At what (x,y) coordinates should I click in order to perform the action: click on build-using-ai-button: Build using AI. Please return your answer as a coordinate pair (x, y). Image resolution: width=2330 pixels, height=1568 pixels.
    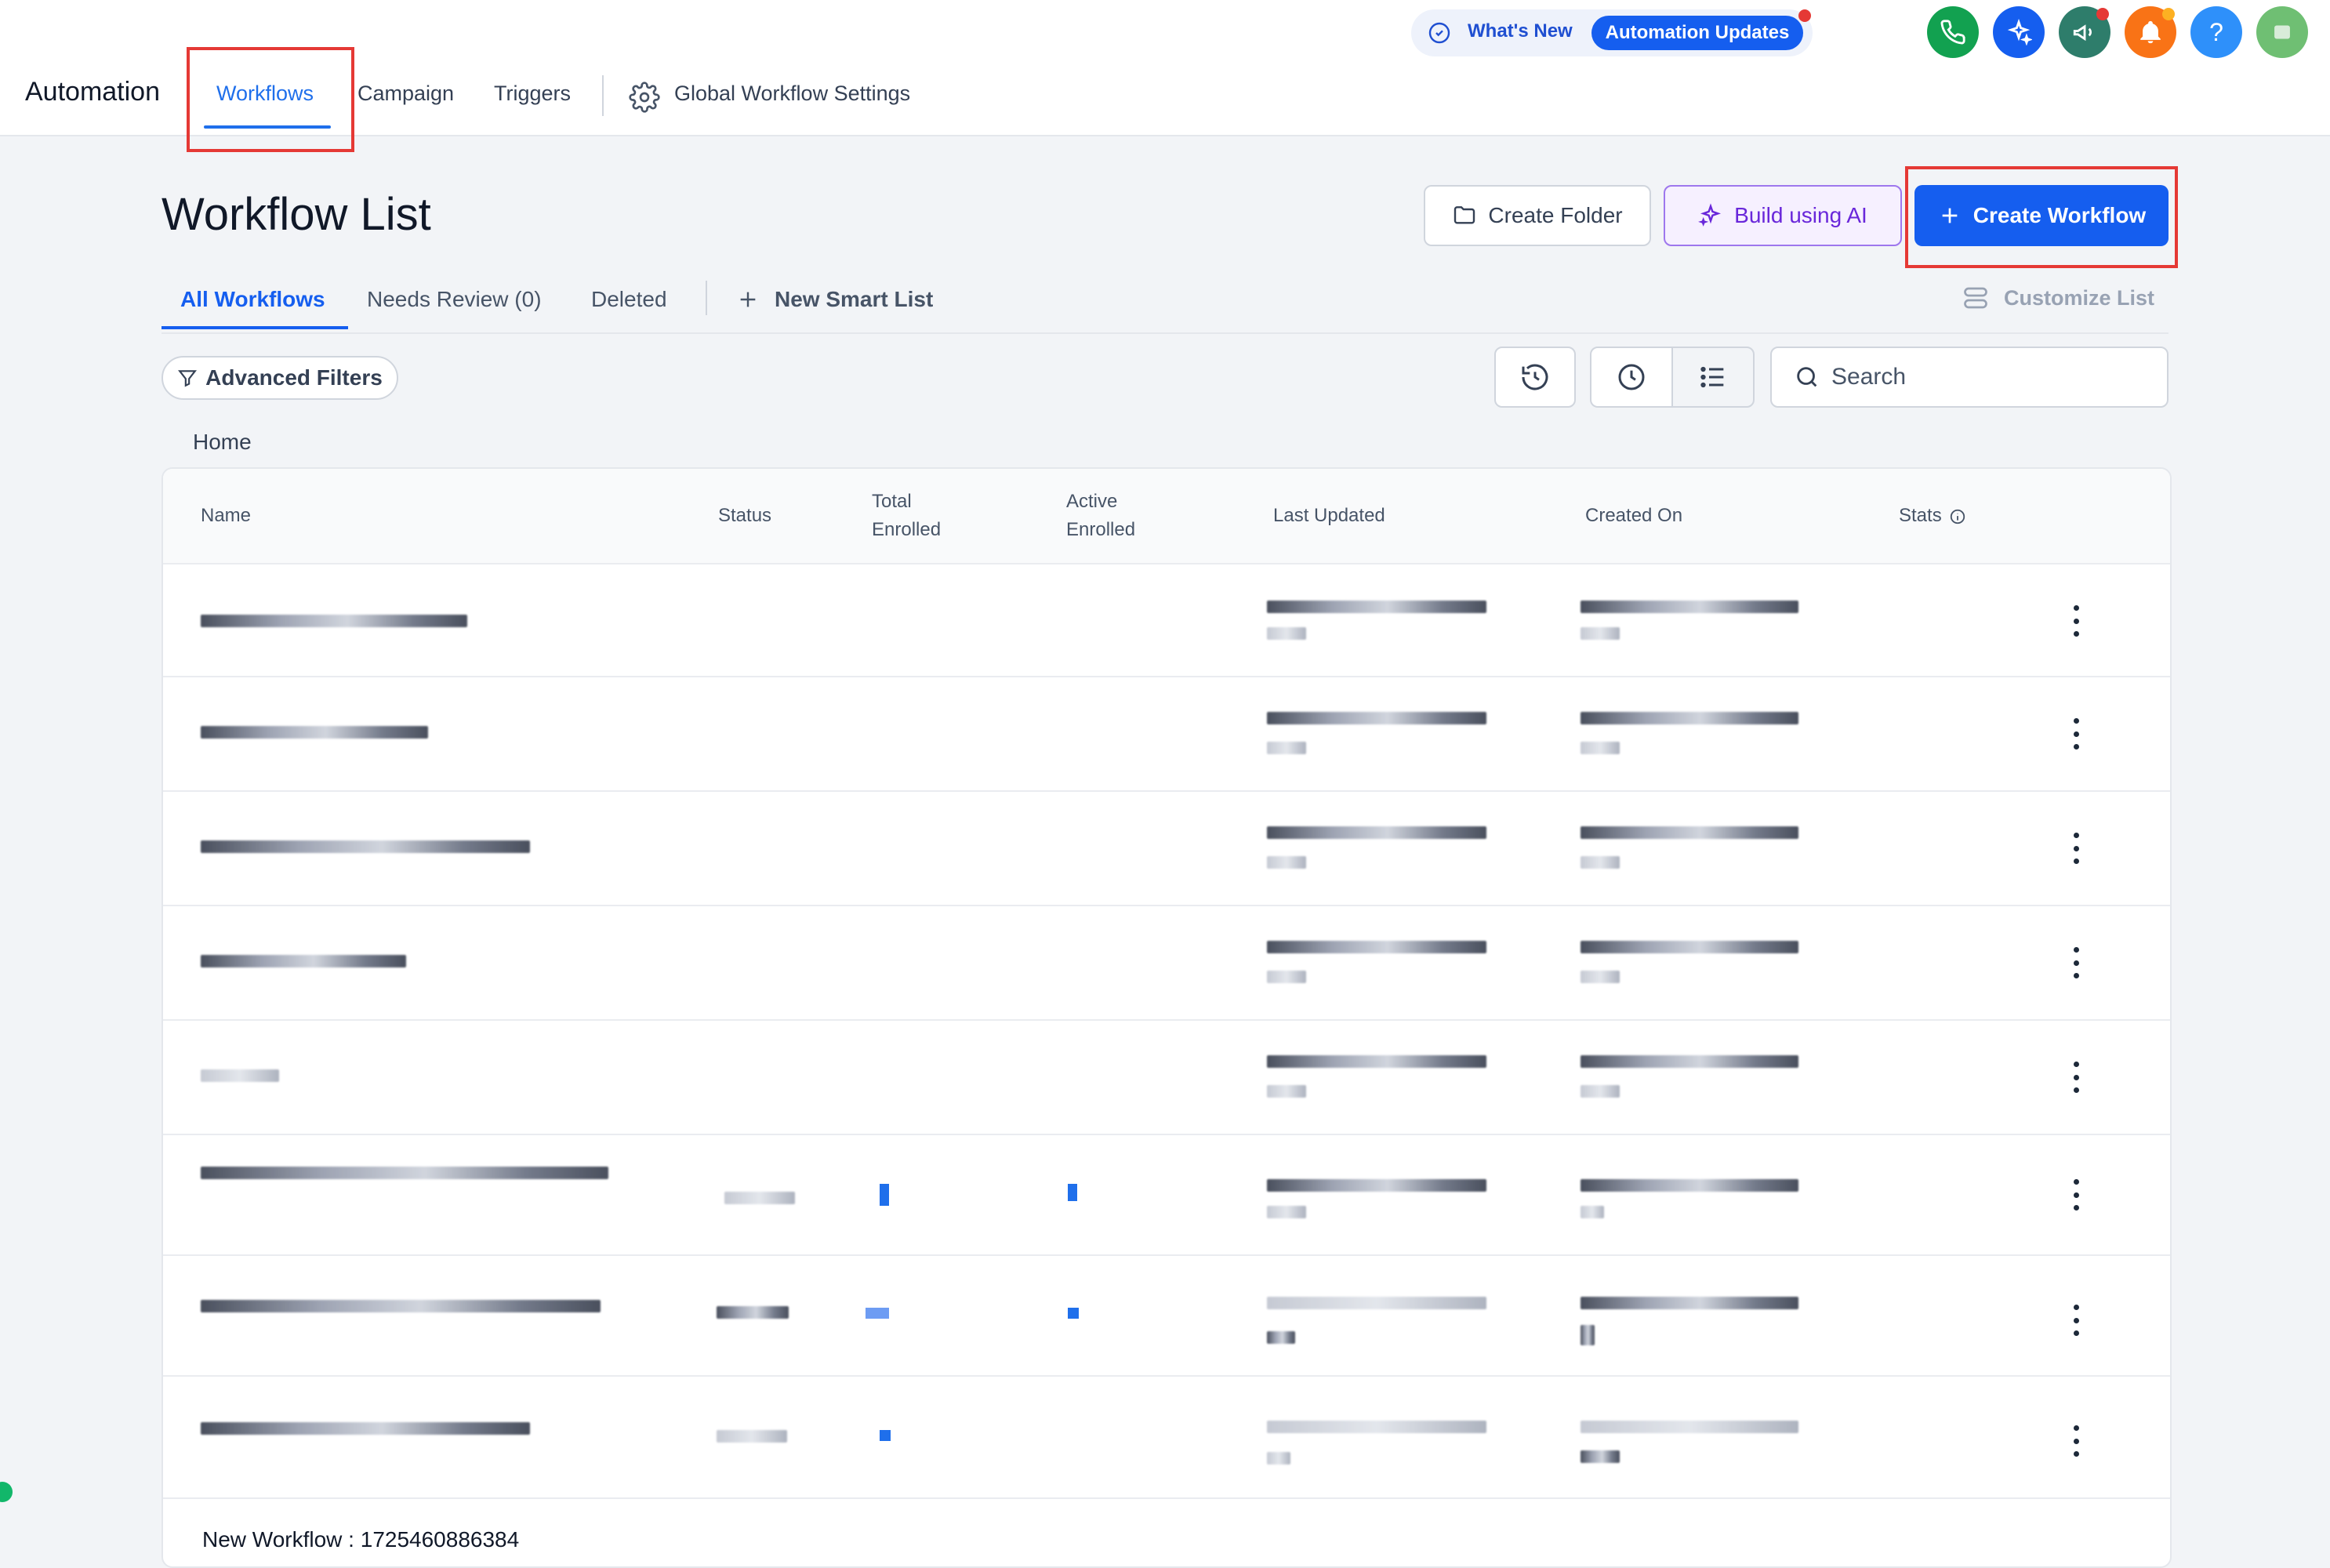
    Looking at the image, I should click on (1783, 215).